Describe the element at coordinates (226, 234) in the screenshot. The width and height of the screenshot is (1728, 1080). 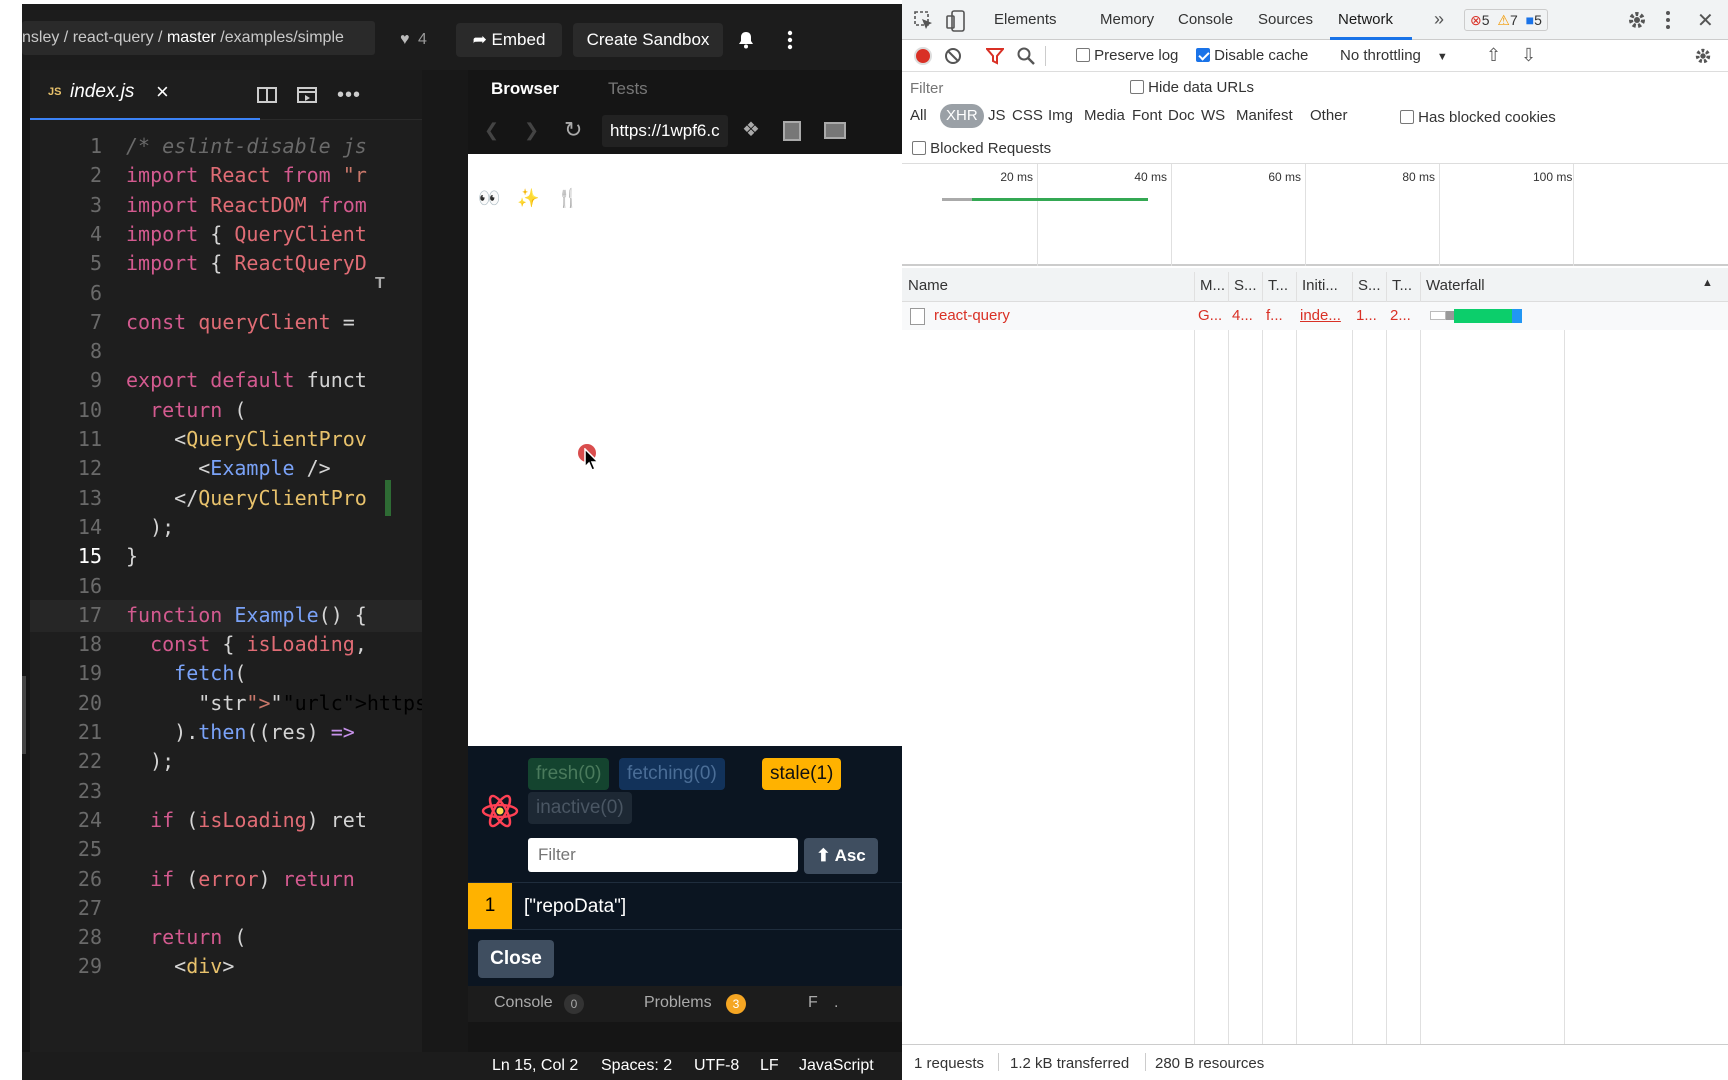
I see `code-line: 4 import { QueryClient` at that location.